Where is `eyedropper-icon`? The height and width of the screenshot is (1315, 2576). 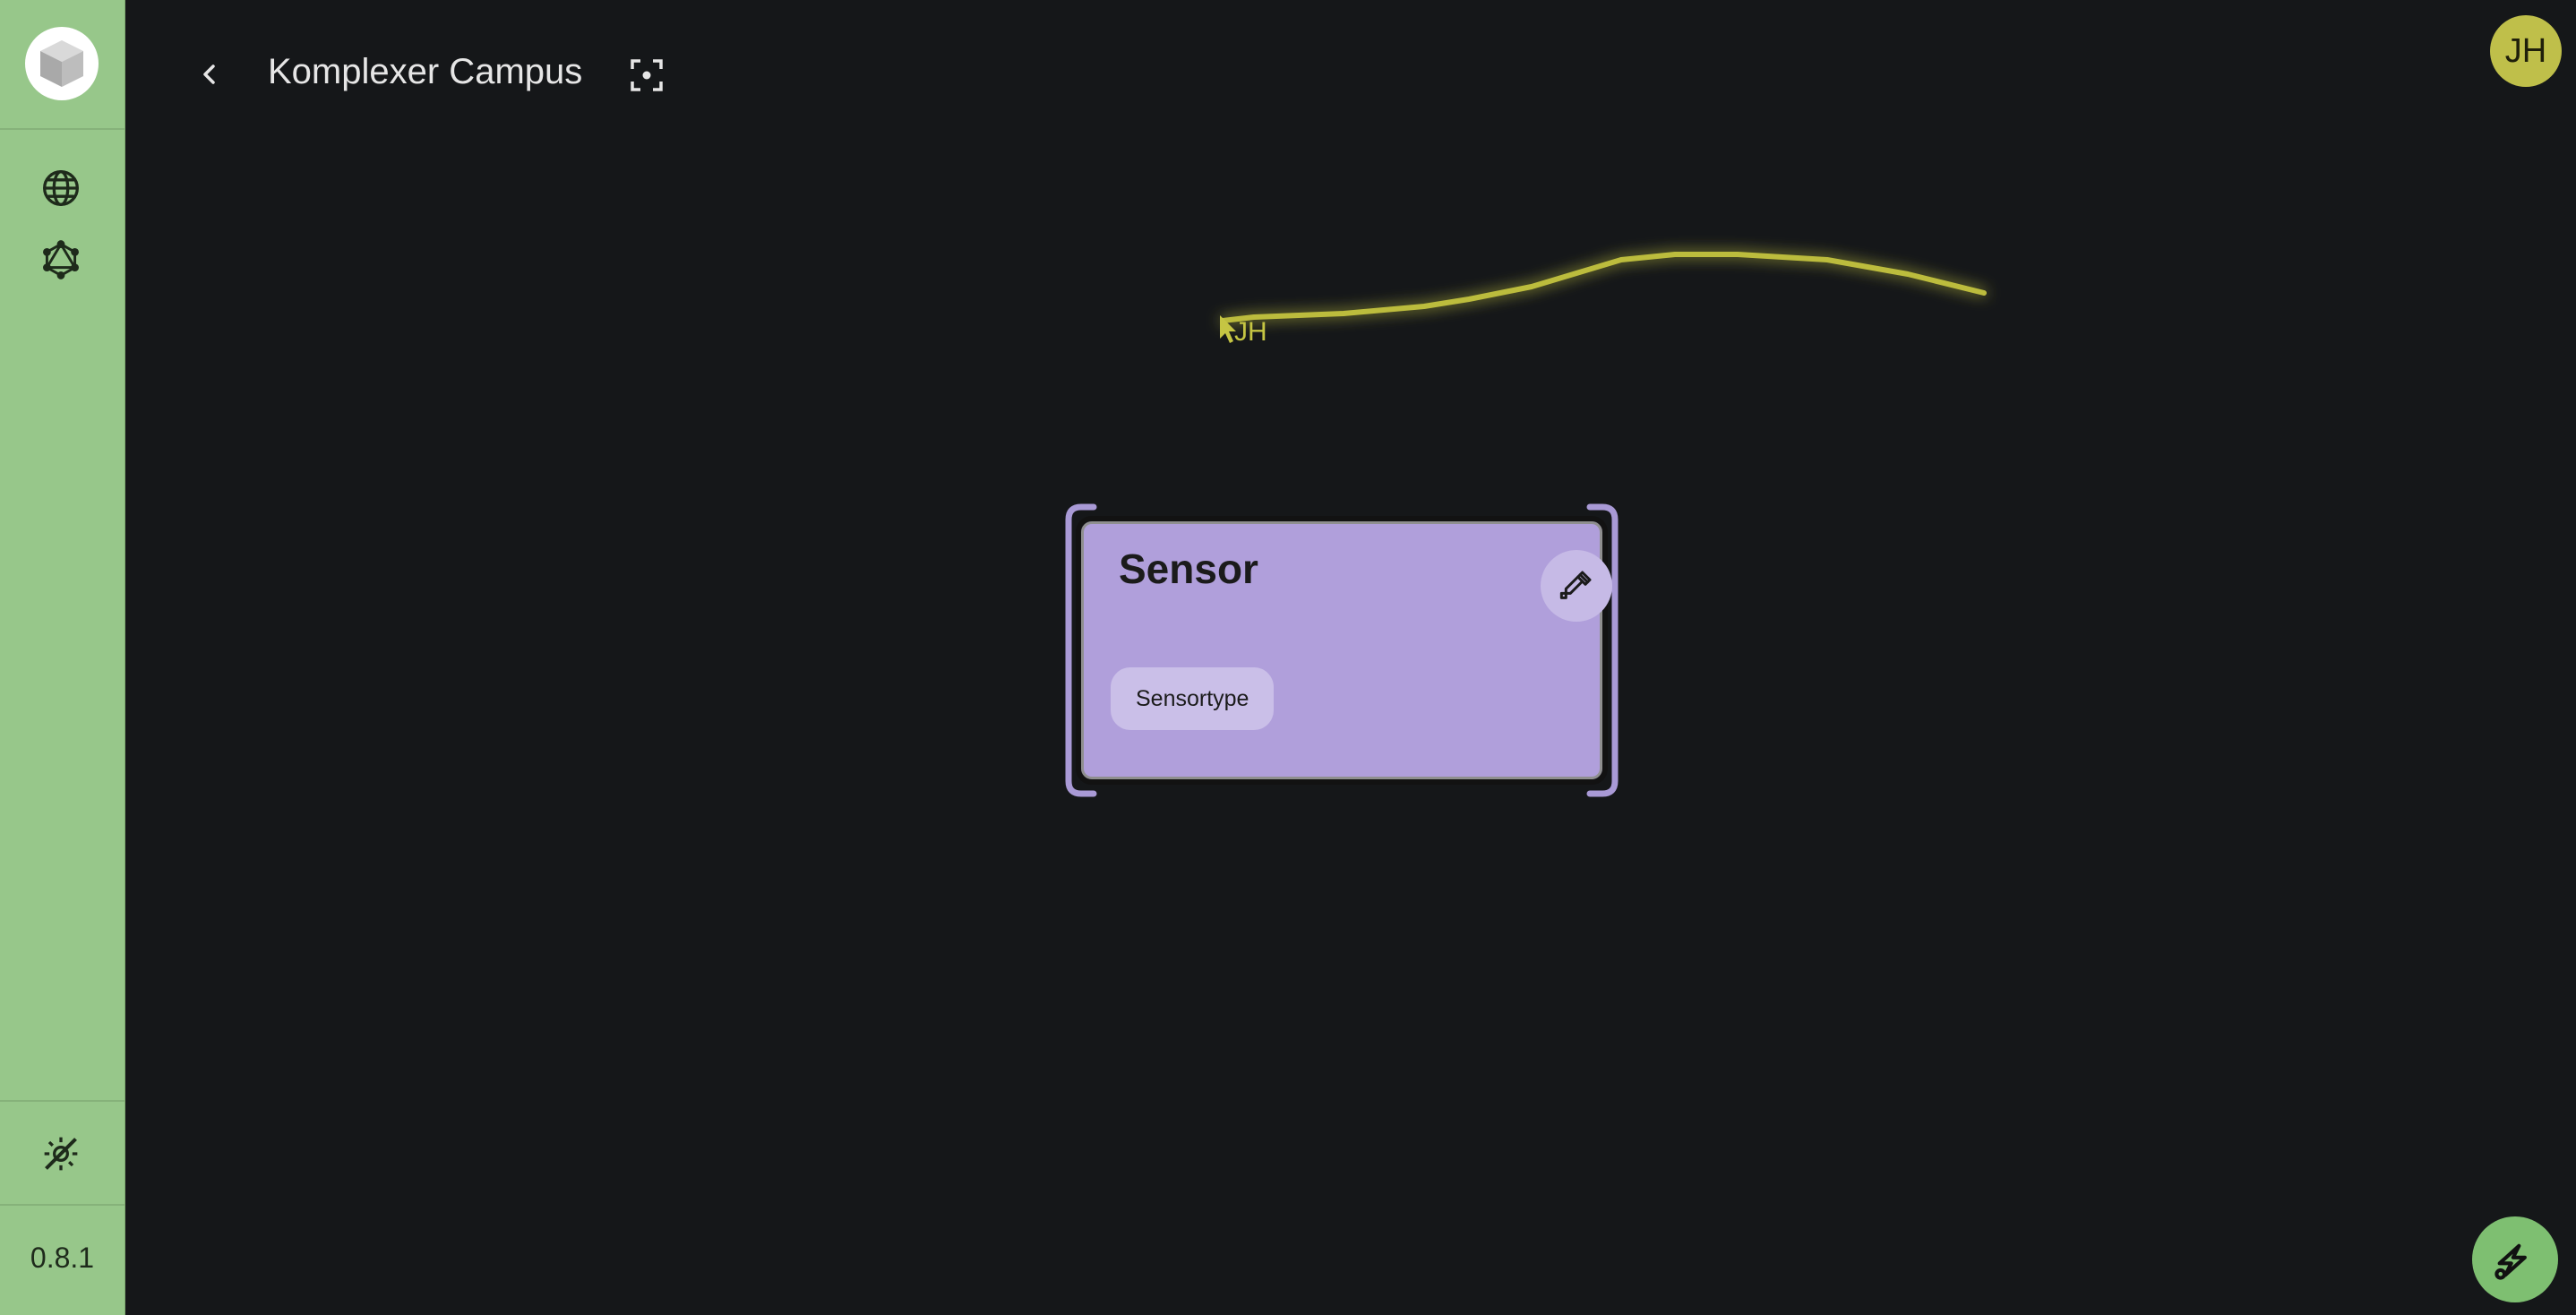 eyedropper-icon is located at coordinates (1575, 585).